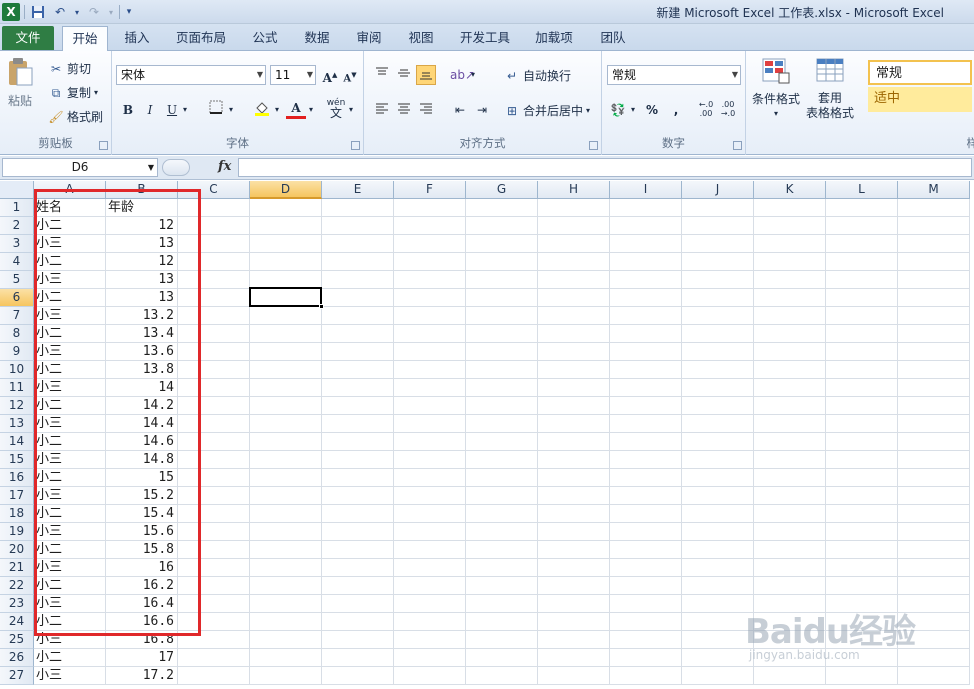  What do you see at coordinates (502, 532) in the screenshot?
I see `cell-g19` at bounding box center [502, 532].